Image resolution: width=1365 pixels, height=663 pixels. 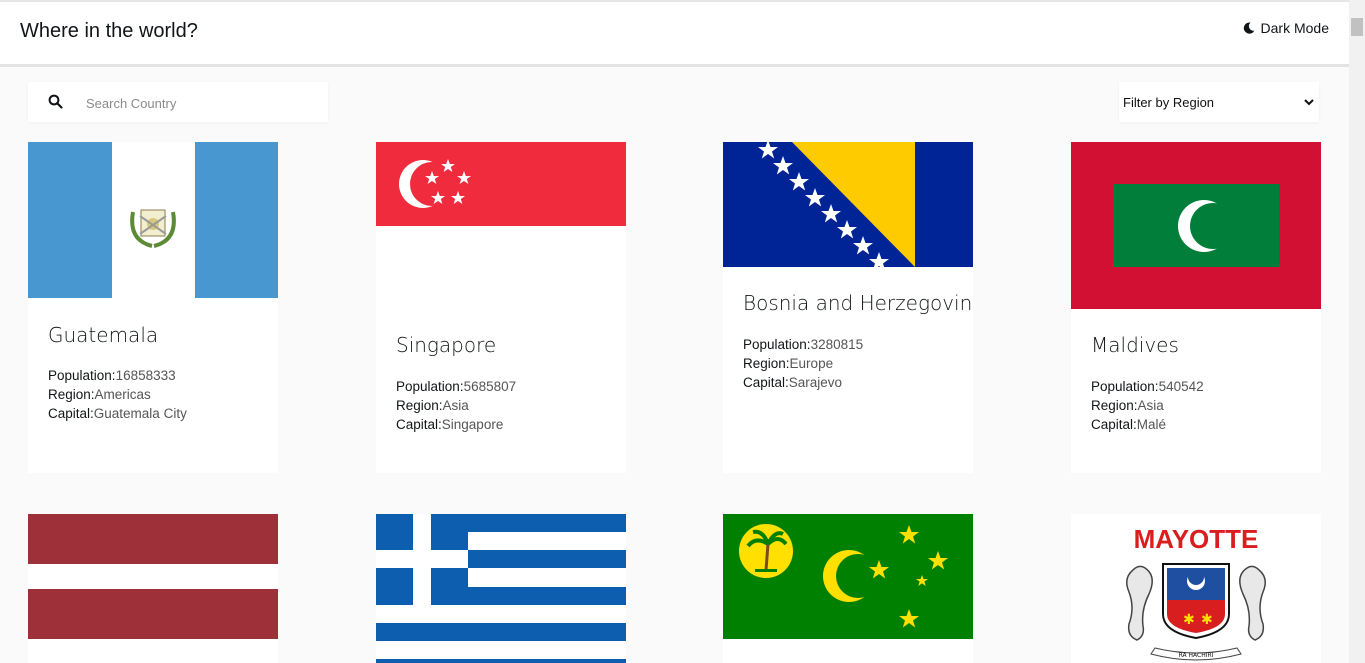 I want to click on search-icon, so click(x=55, y=101).